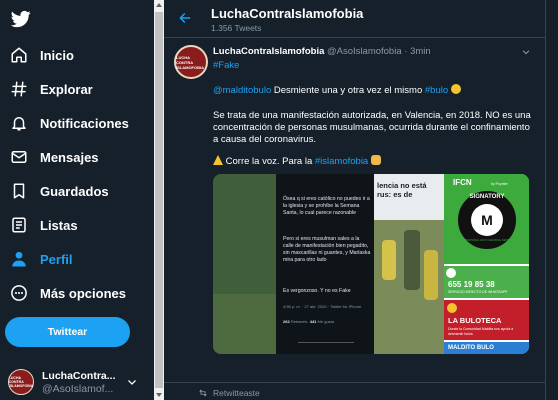  I want to click on hashtag-icon, so click(19, 89).